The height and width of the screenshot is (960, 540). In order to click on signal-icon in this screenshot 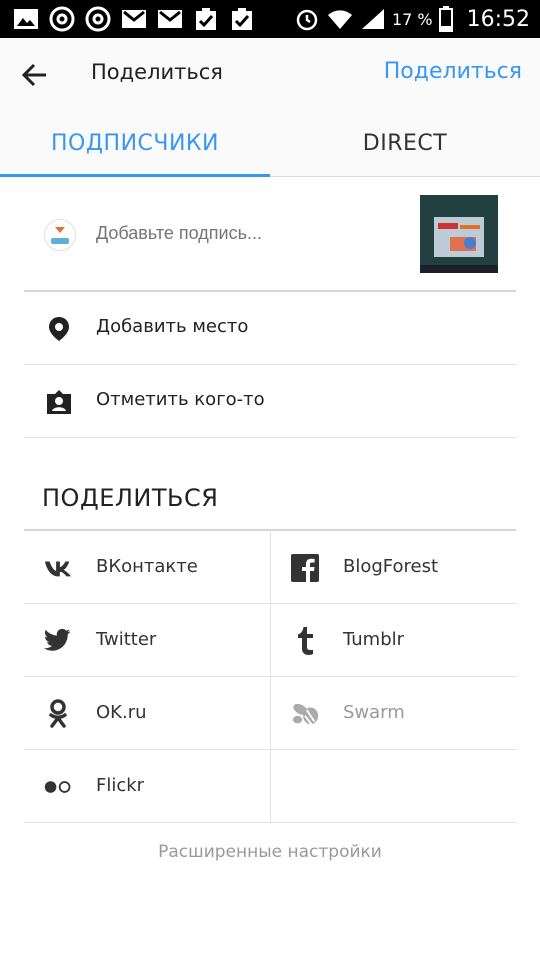, I will do `click(372, 19)`.